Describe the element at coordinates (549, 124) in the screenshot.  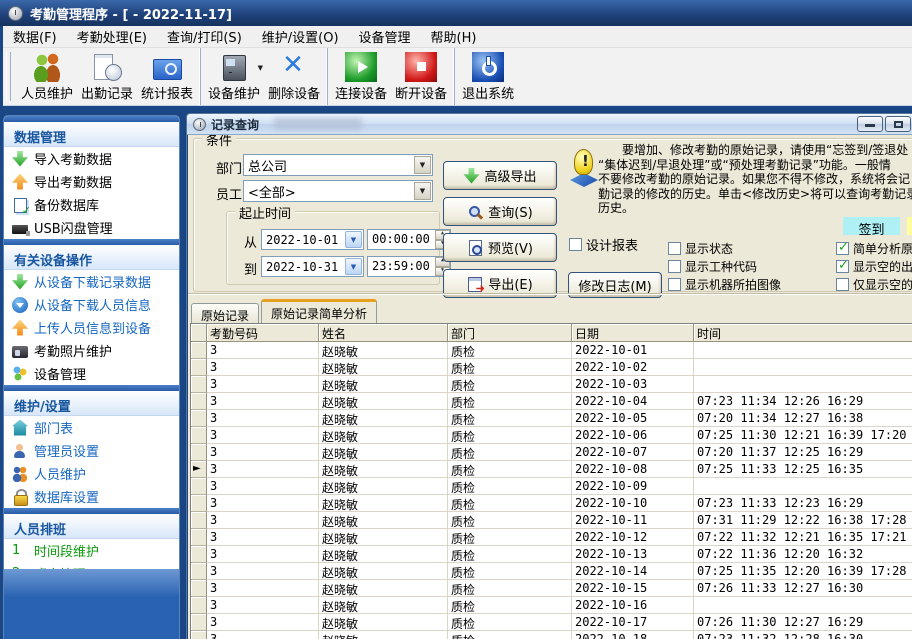
I see `query-window-titlebar: 记录查询 ✕` at that location.